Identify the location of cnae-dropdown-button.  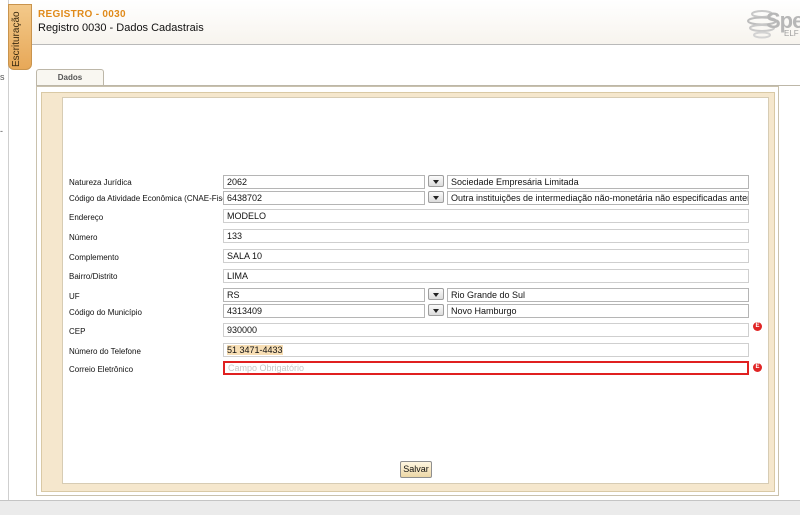
(436, 197).